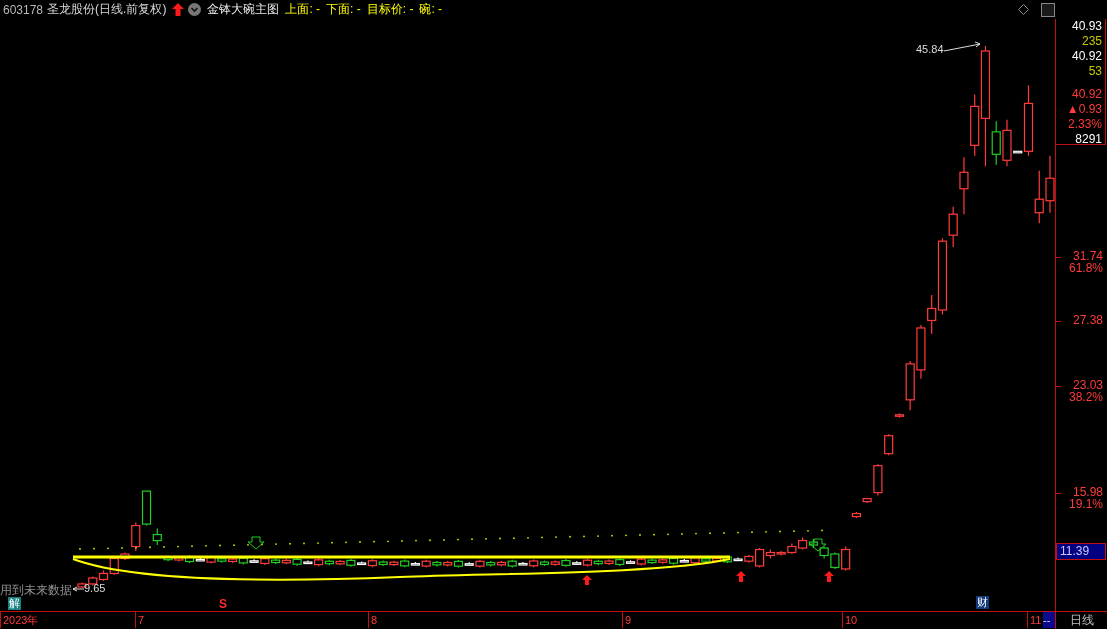 The width and height of the screenshot is (1107, 629). What do you see at coordinates (1049, 620) in the screenshot?
I see `scroll-cell: --` at bounding box center [1049, 620].